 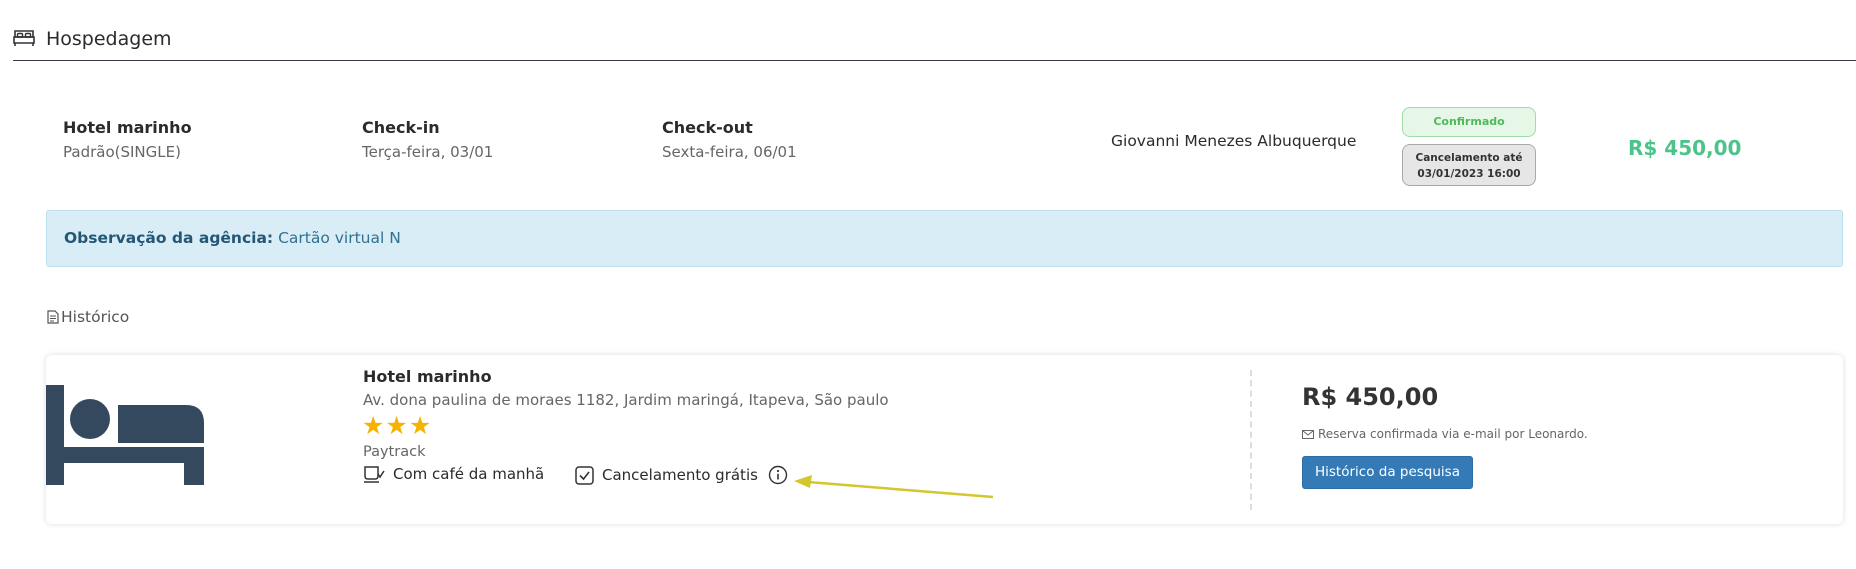 I want to click on breakfast-label: Com café da manhã, so click(x=469, y=474).